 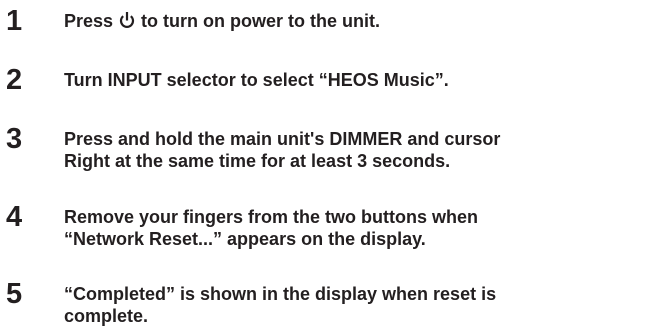 I want to click on step-number: 1, so click(x=14, y=21).